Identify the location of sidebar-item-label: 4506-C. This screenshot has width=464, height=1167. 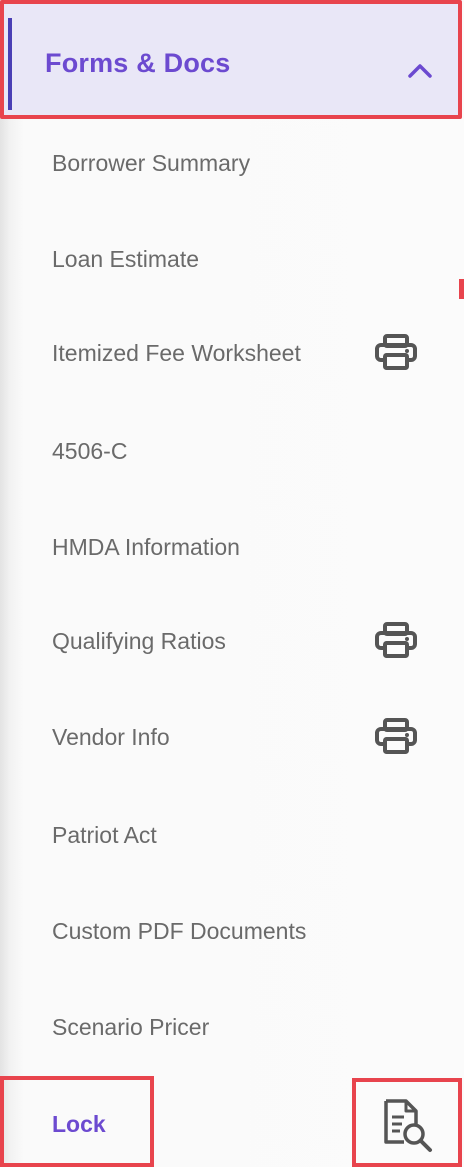
(90, 451).